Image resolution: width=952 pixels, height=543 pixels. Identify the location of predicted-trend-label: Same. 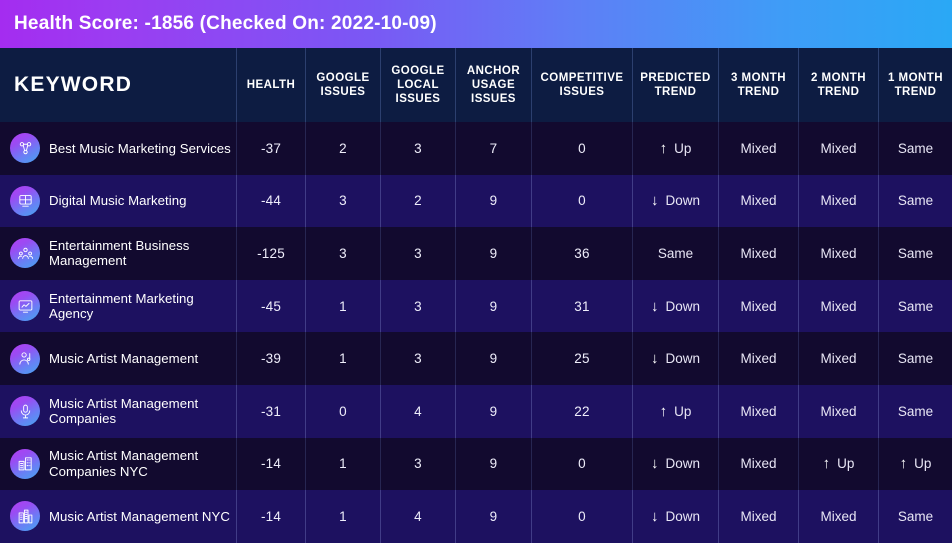
(675, 253).